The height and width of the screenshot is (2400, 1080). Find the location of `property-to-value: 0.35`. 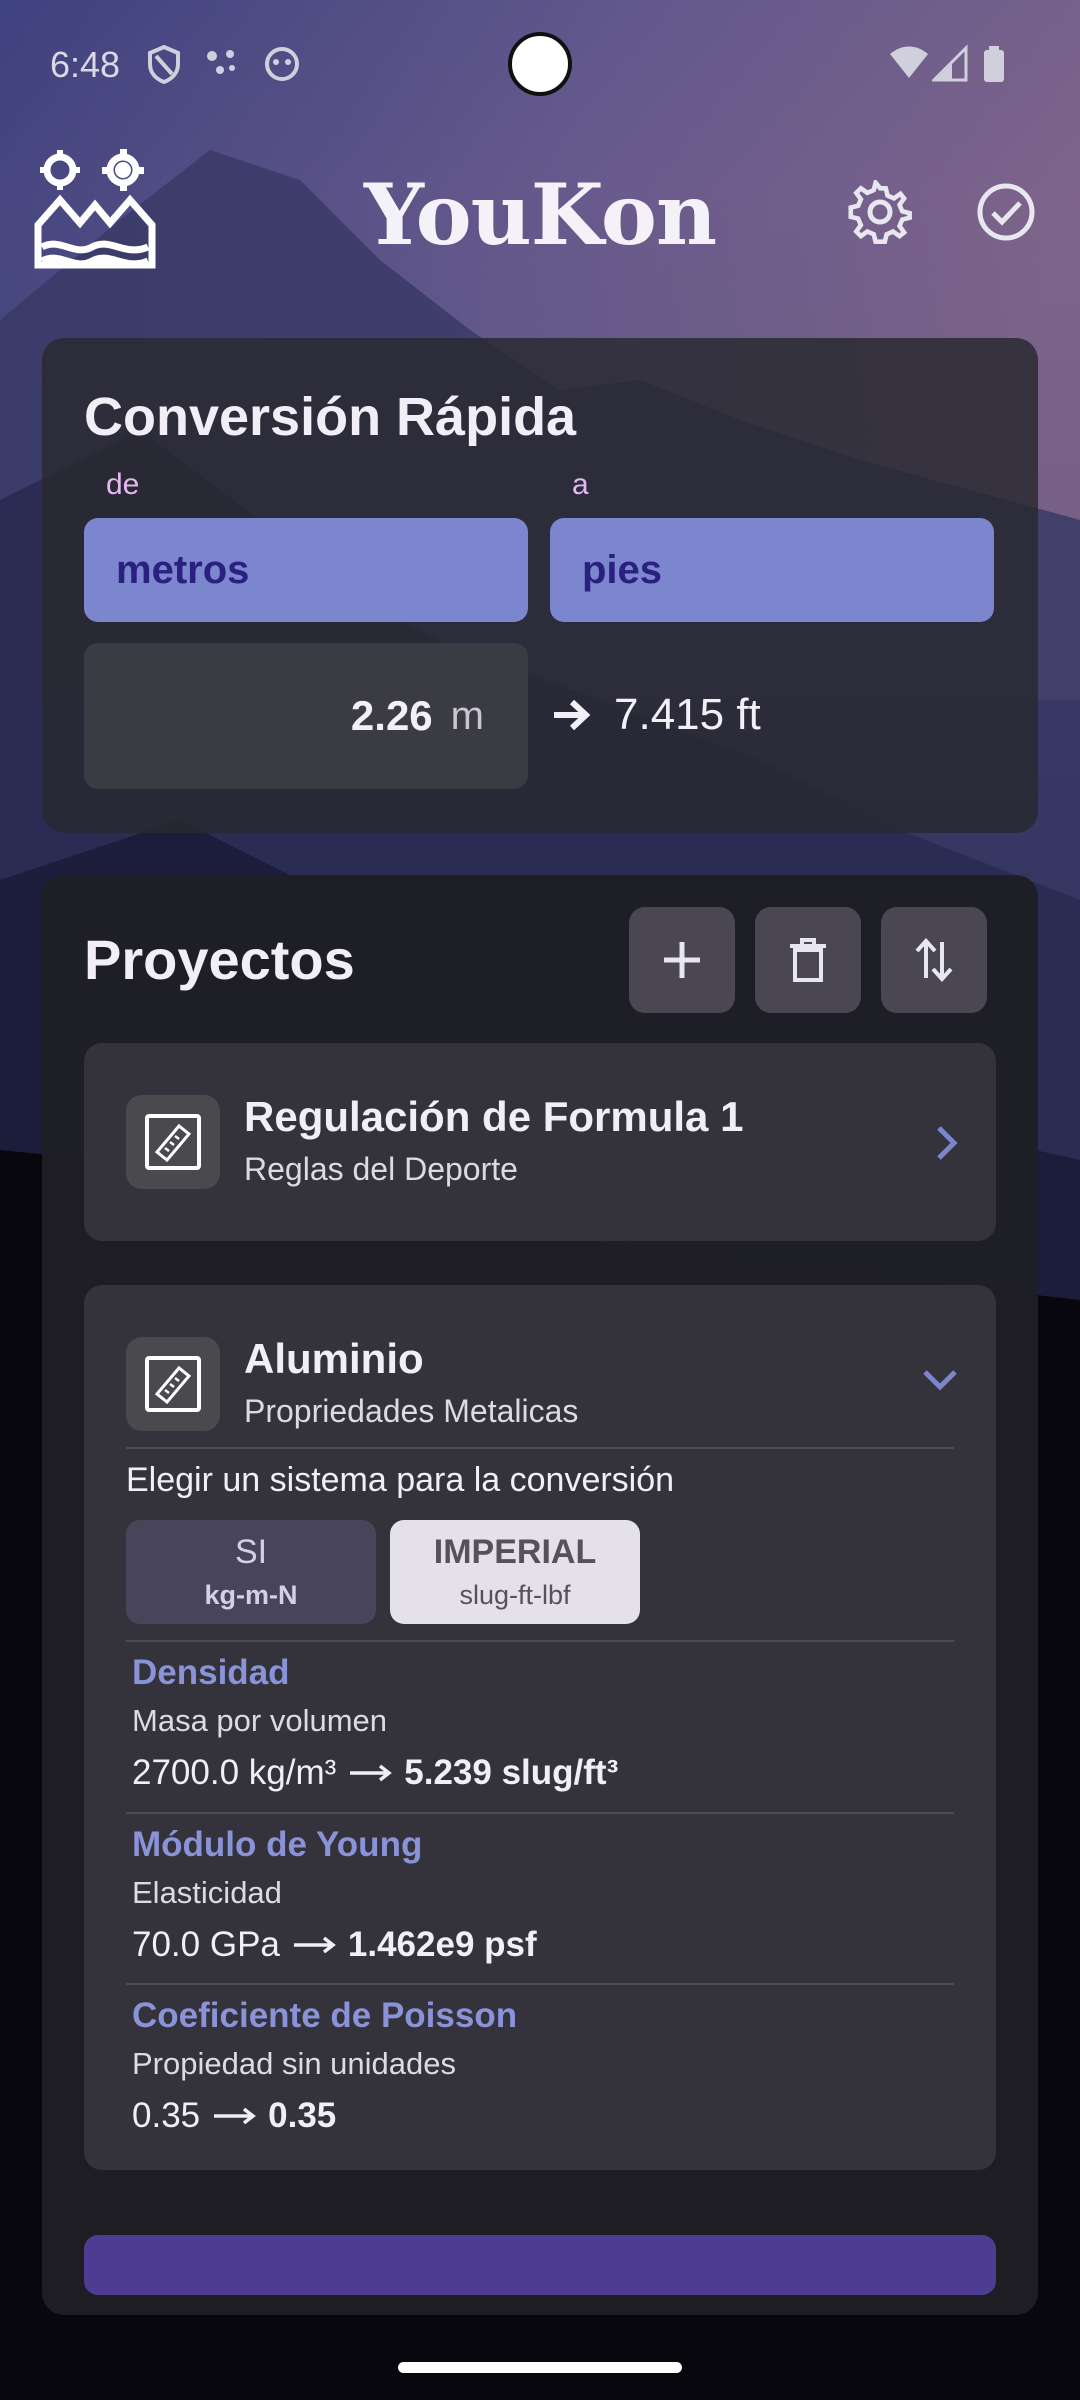

property-to-value: 0.35 is located at coordinates (302, 2115).